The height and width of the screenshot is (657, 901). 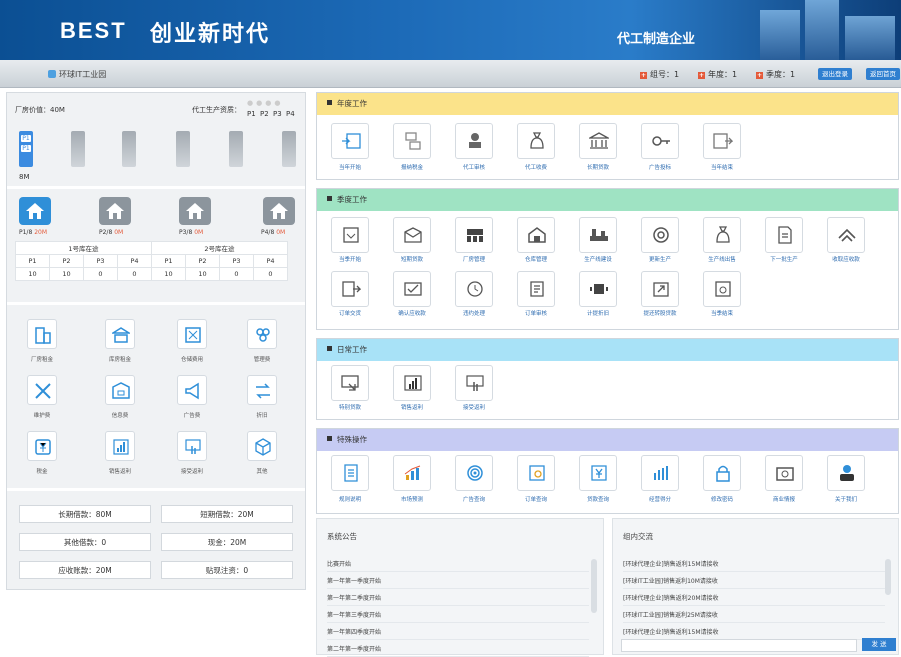 I want to click on factory-manage-button, so click(x=474, y=235).